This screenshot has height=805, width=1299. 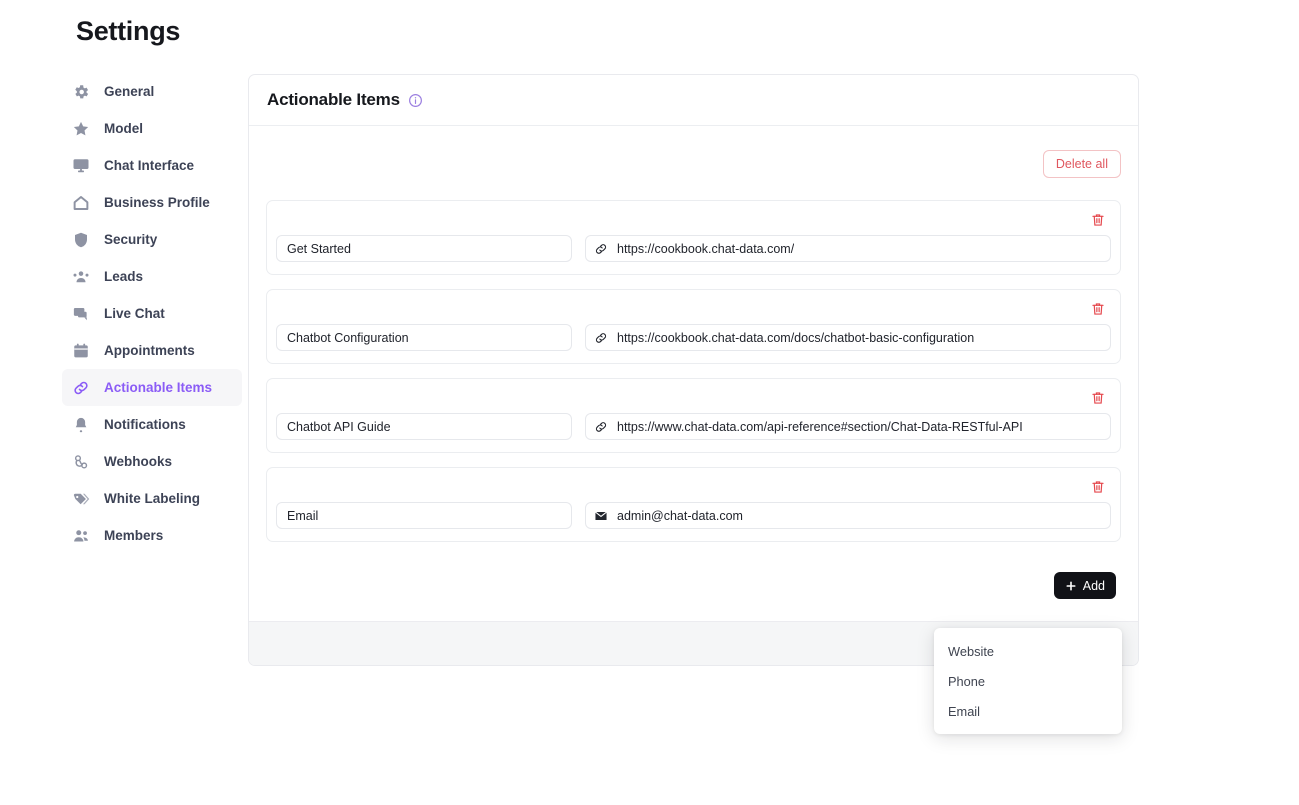 I want to click on add-type-dropdown: Website Phone Email, so click(x=1028, y=681).